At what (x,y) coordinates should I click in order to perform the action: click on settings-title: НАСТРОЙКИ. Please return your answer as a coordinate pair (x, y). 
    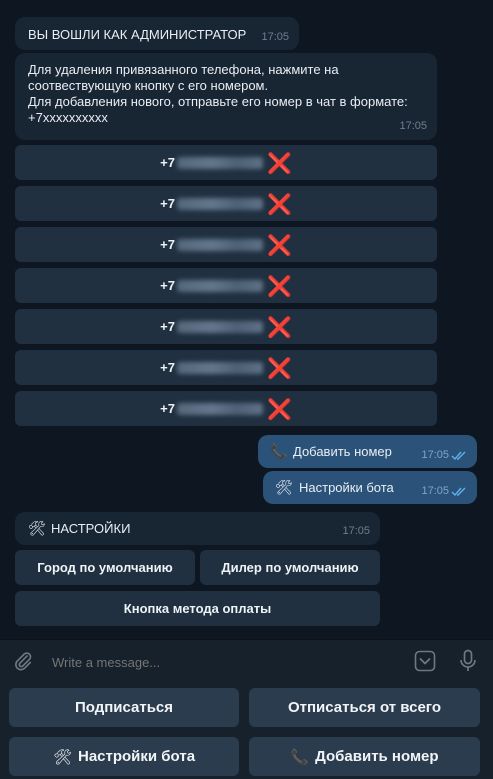
    Looking at the image, I should click on (91, 528).